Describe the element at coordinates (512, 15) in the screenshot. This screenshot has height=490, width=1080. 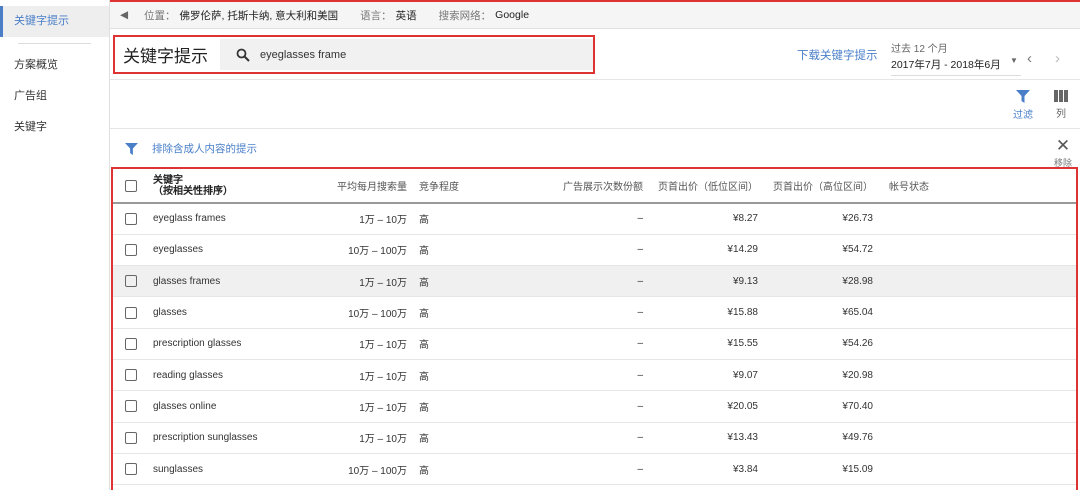
I see `network-value: Google` at that location.